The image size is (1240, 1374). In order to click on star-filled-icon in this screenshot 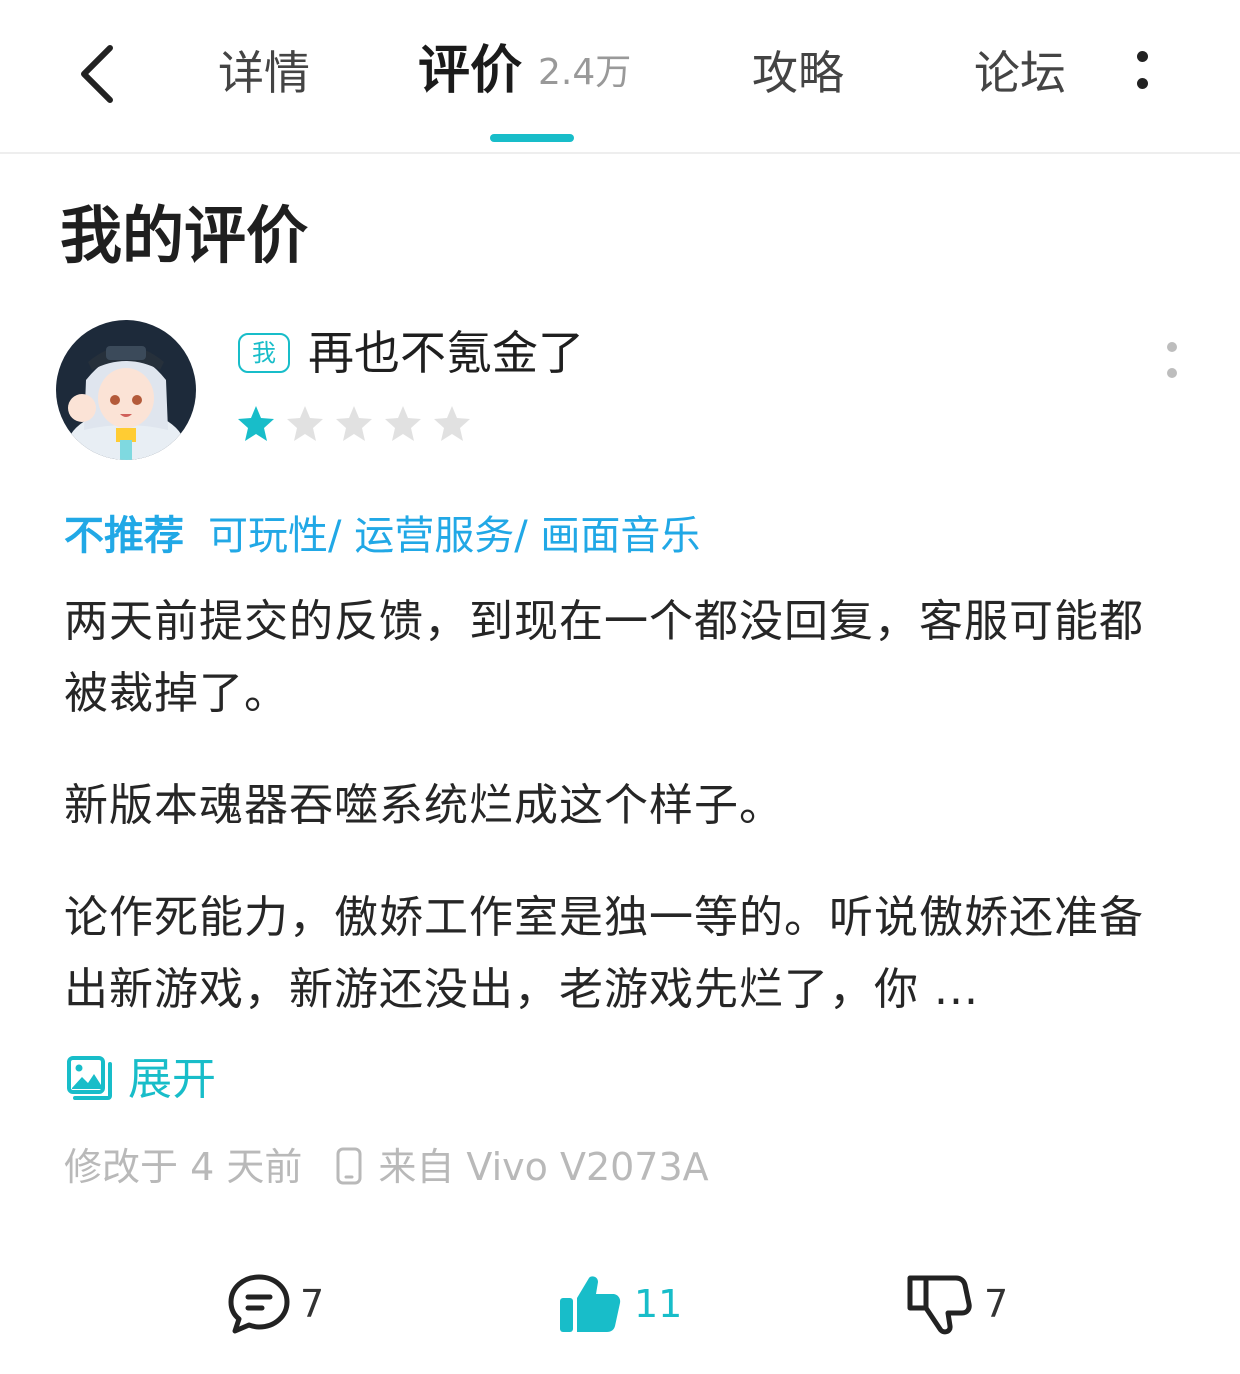, I will do `click(256, 423)`.